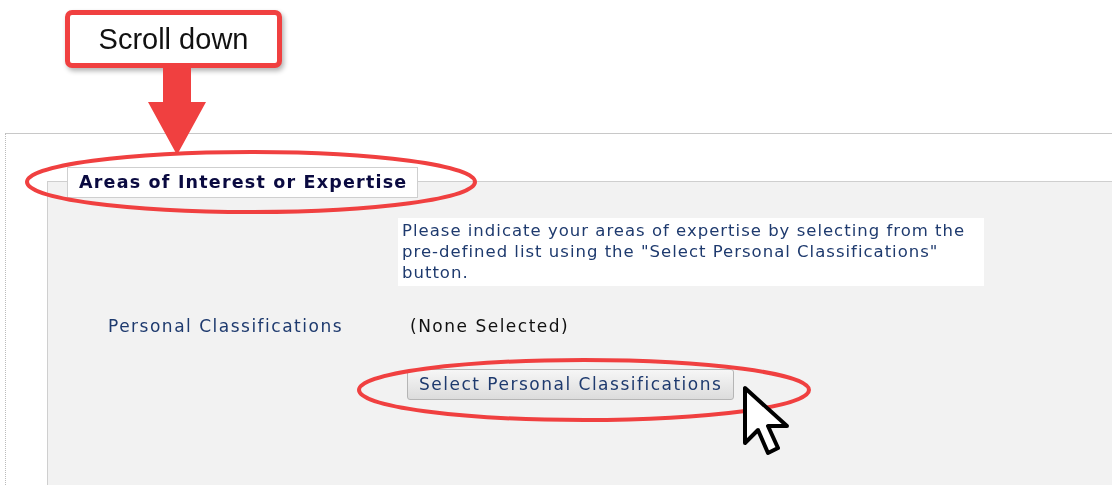  I want to click on field-value: (None Selected), so click(490, 326).